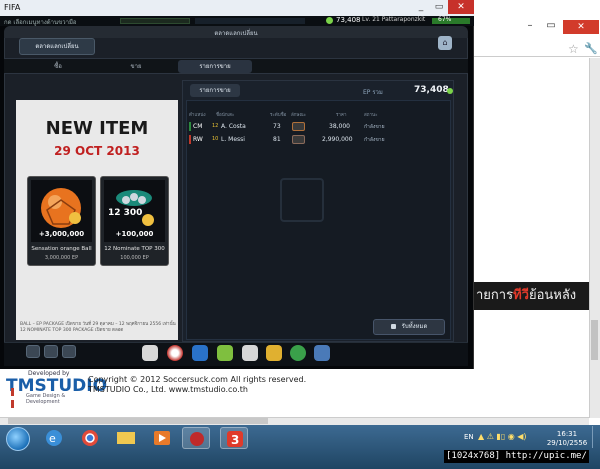 This screenshot has width=600, height=469. What do you see at coordinates (225, 115) in the screenshot?
I see `col-player: ชื่อนักเตะ` at bounding box center [225, 115].